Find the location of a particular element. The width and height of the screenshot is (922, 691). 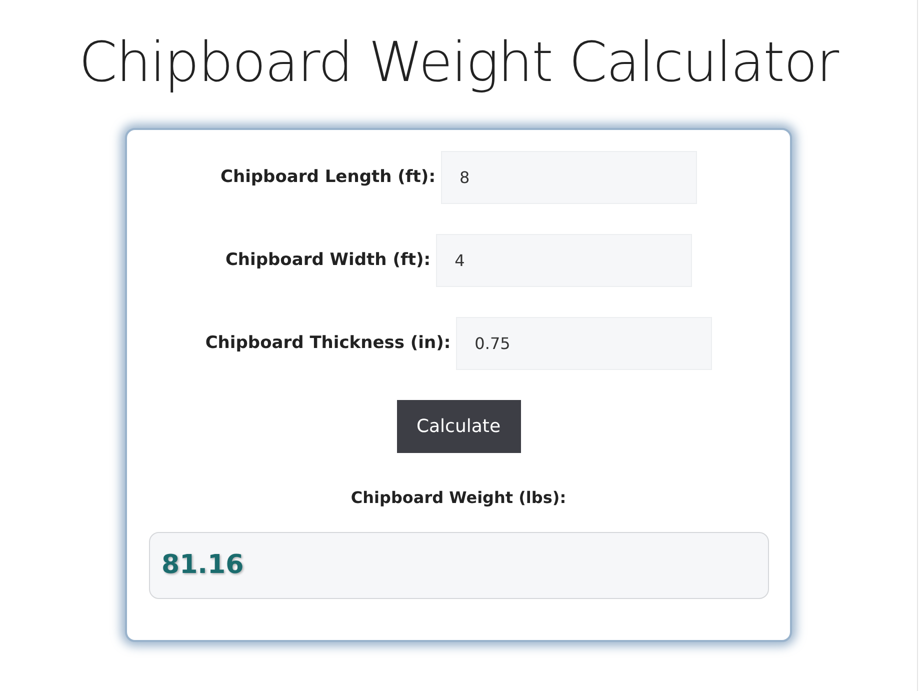

calculate-button: Calculate is located at coordinates (458, 426).